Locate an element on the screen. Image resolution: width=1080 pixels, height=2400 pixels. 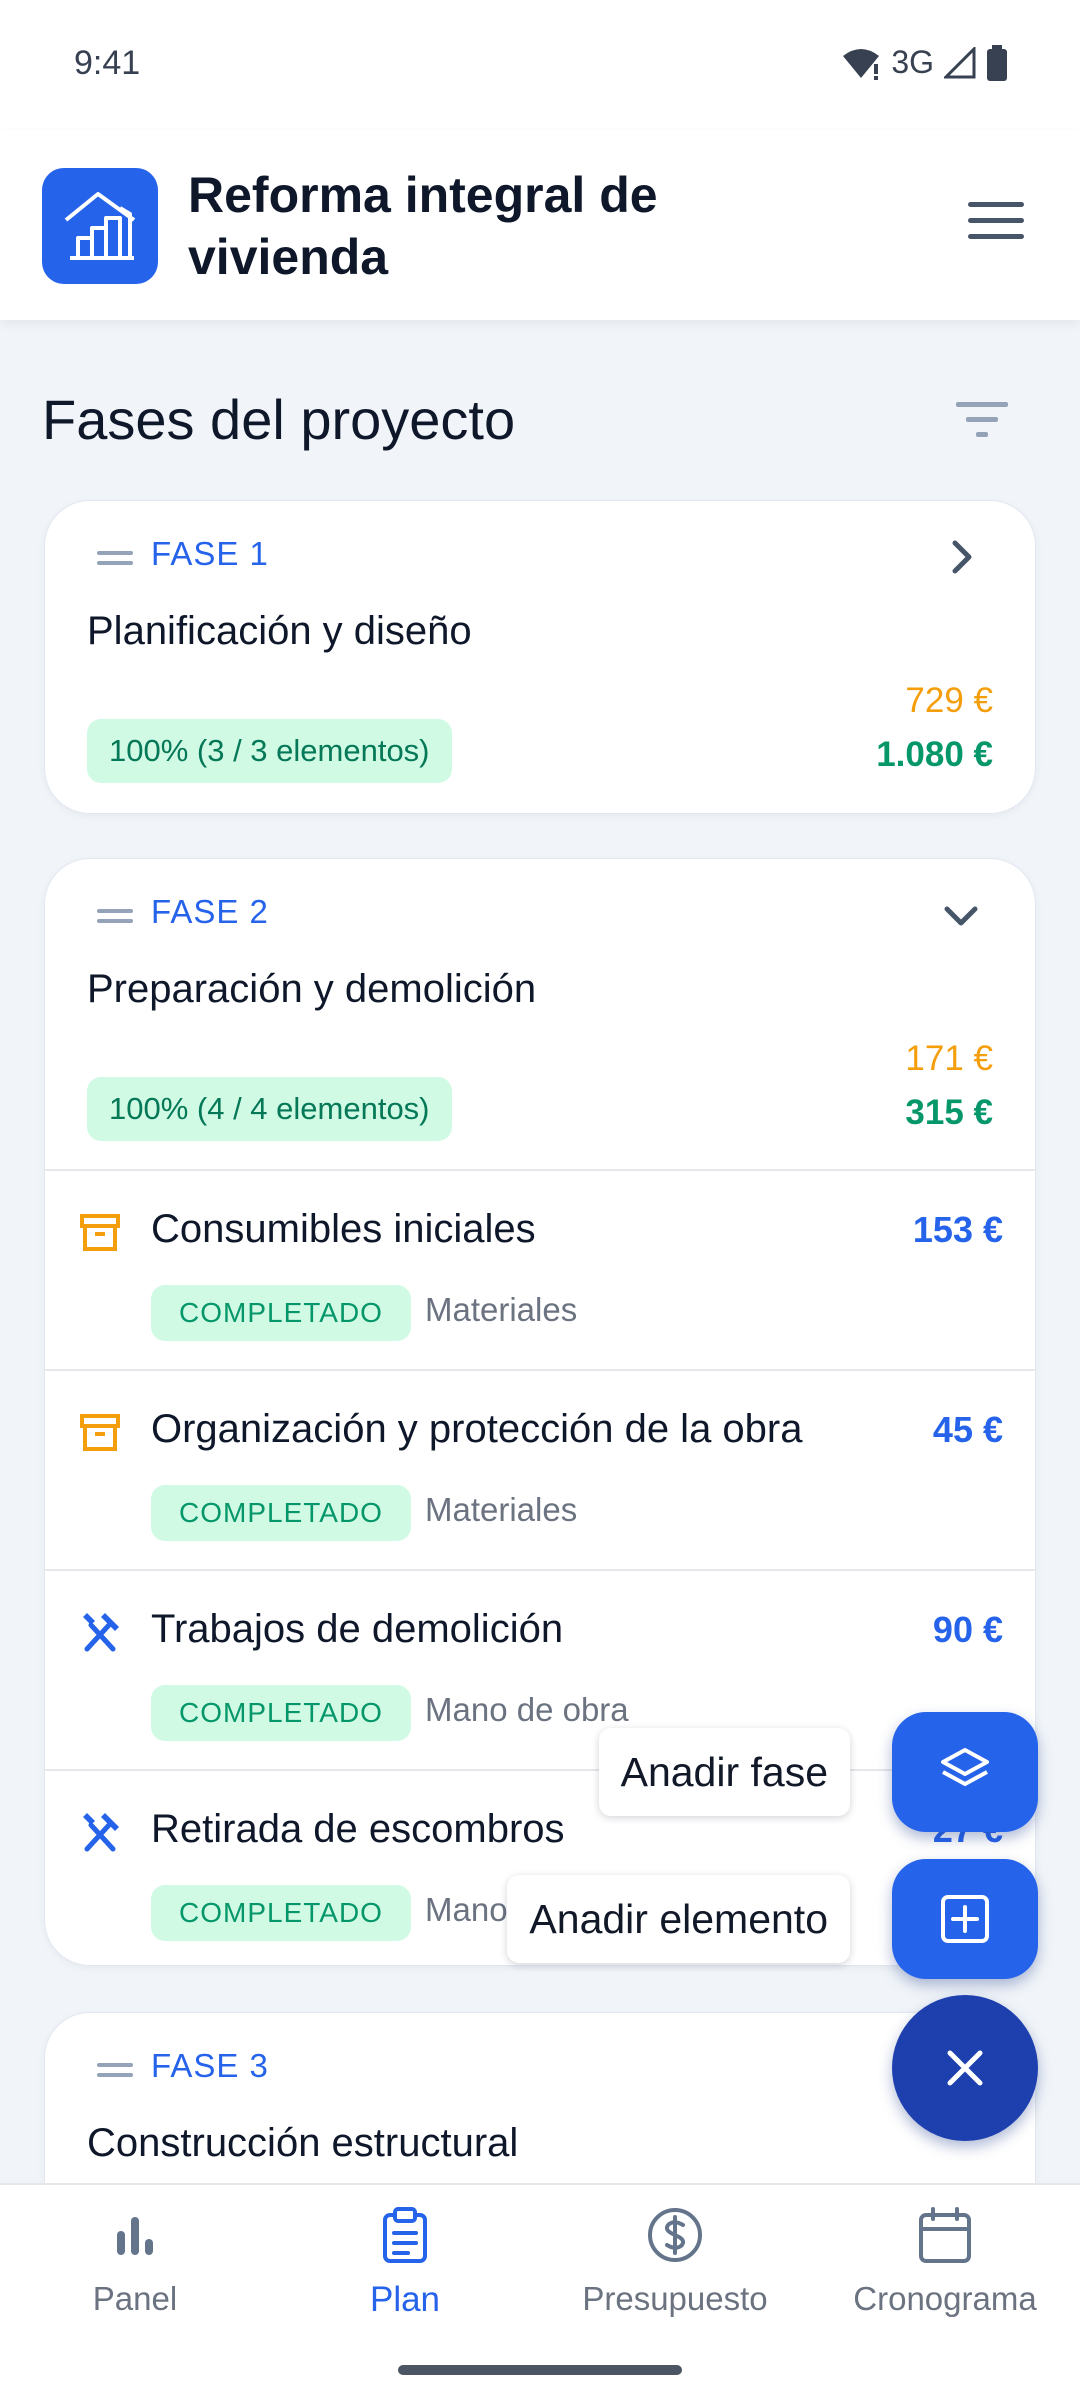
add-item-button is located at coordinates (965, 1919).